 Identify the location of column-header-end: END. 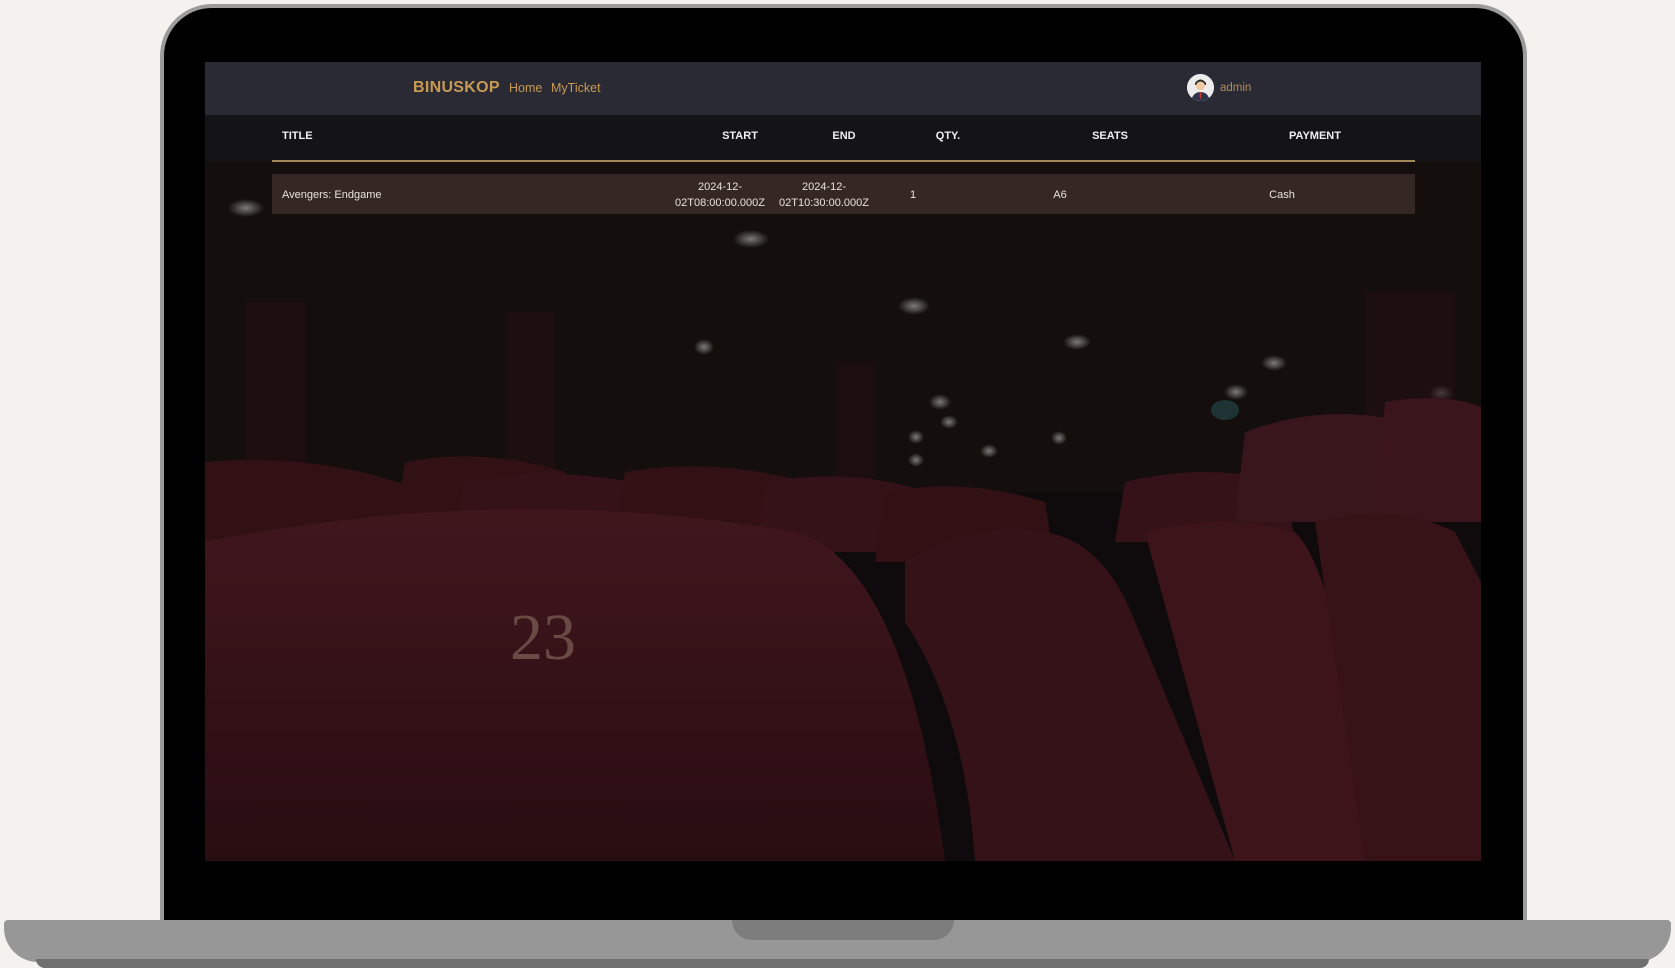
(844, 136).